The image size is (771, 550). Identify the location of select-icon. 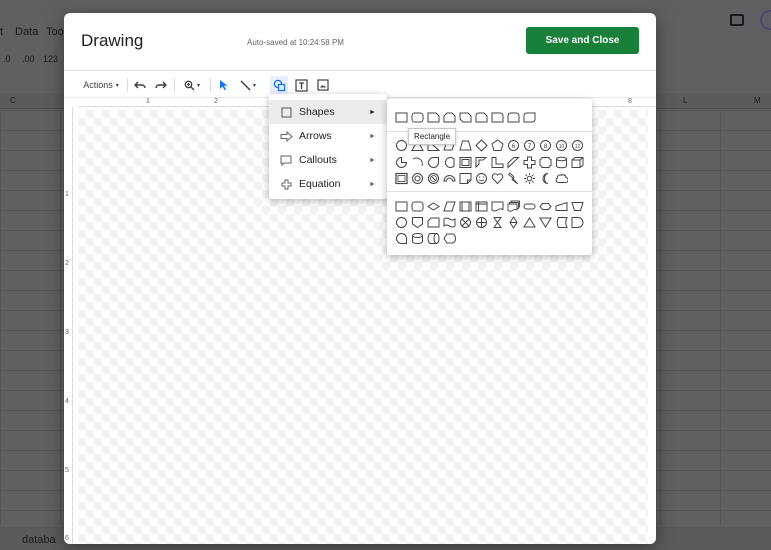
(224, 85).